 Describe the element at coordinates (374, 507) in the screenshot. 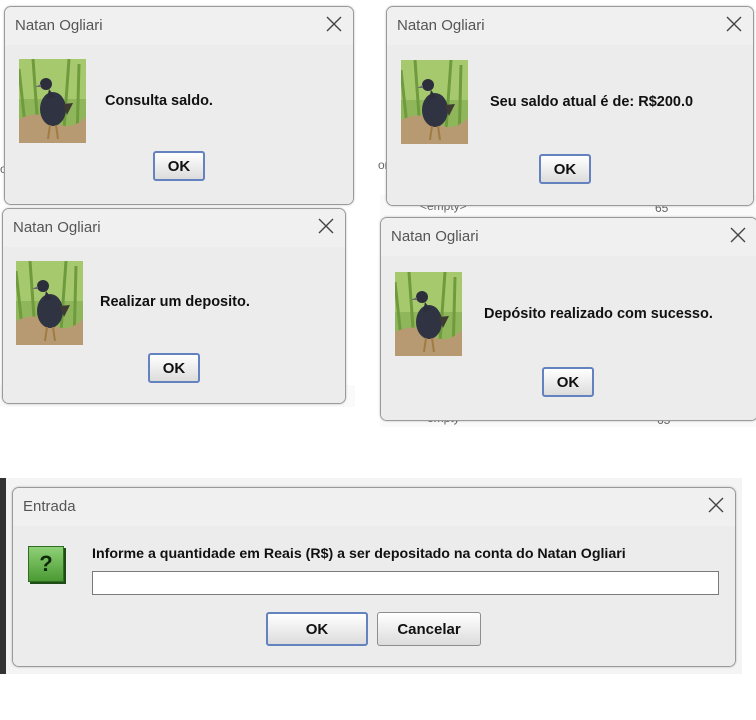

I see `title-bar: Entrada` at that location.